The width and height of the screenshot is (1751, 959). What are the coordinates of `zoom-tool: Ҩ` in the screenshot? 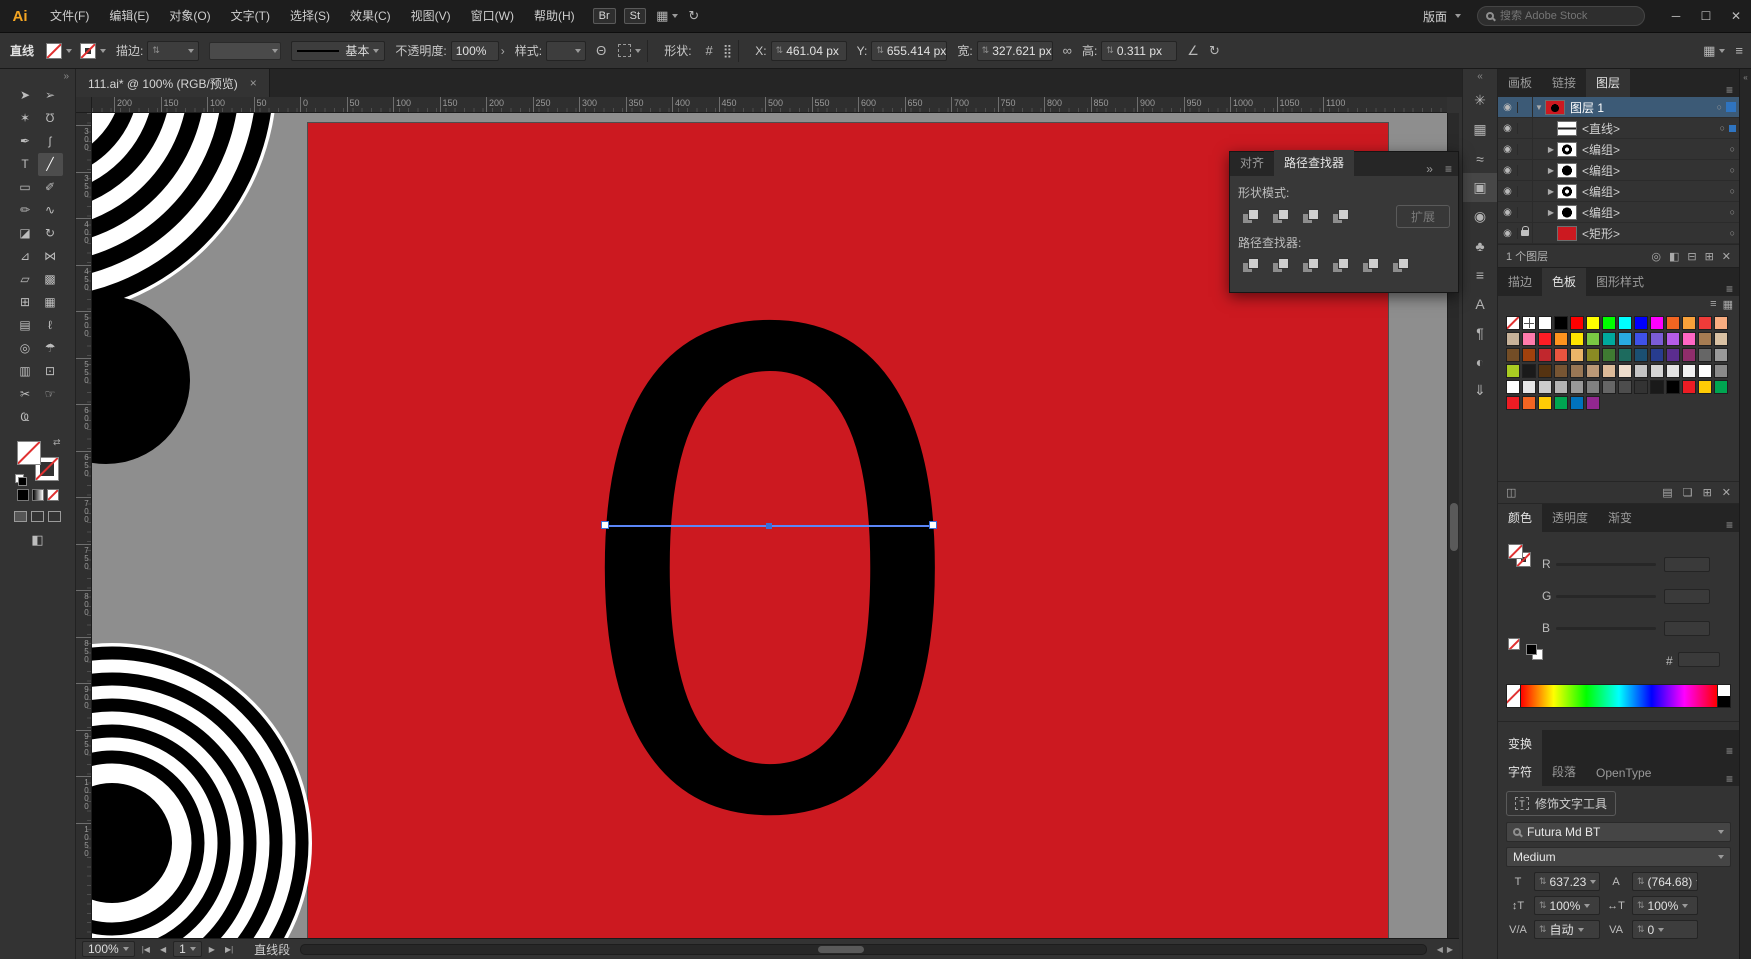 It's located at (25, 417).